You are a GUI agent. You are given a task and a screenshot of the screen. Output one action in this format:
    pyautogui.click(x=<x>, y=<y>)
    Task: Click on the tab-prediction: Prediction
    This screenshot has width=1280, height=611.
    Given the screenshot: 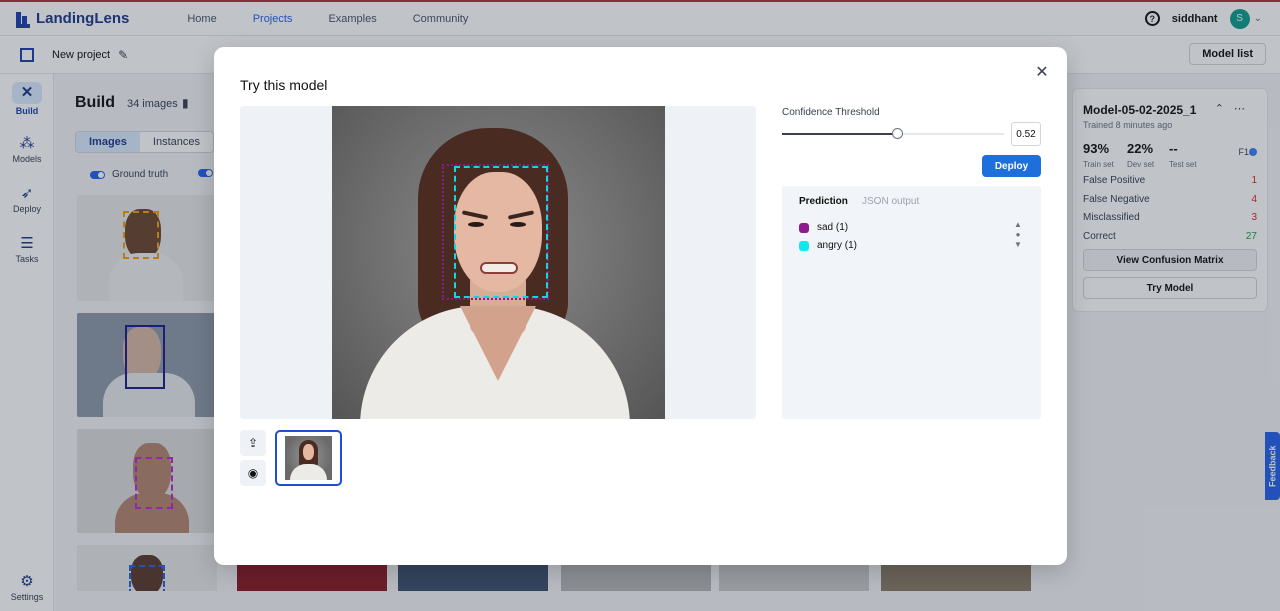 What is the action you would take?
    pyautogui.click(x=823, y=201)
    